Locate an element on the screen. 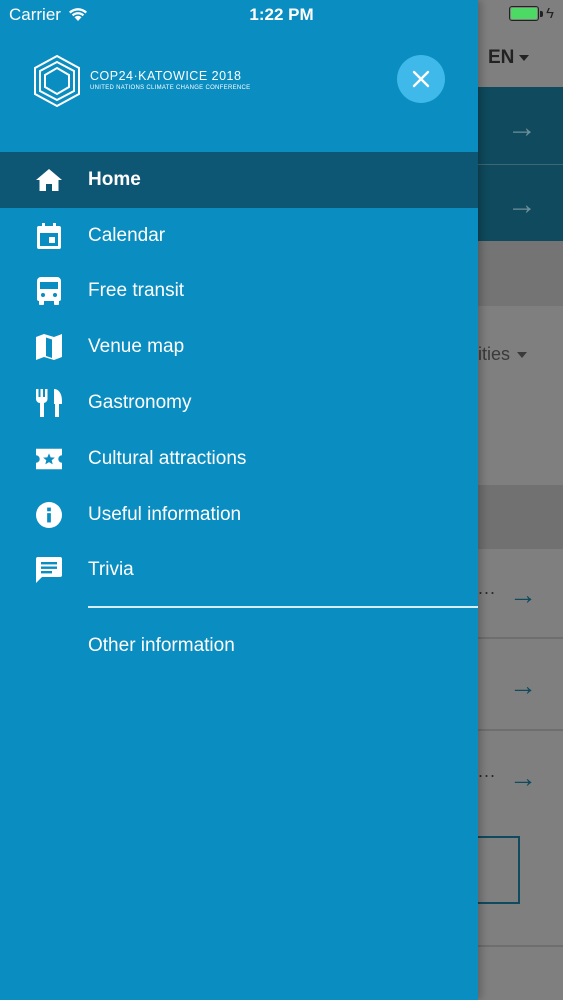 The height and width of the screenshot is (1000, 563). map-icon is located at coordinates (49, 347).